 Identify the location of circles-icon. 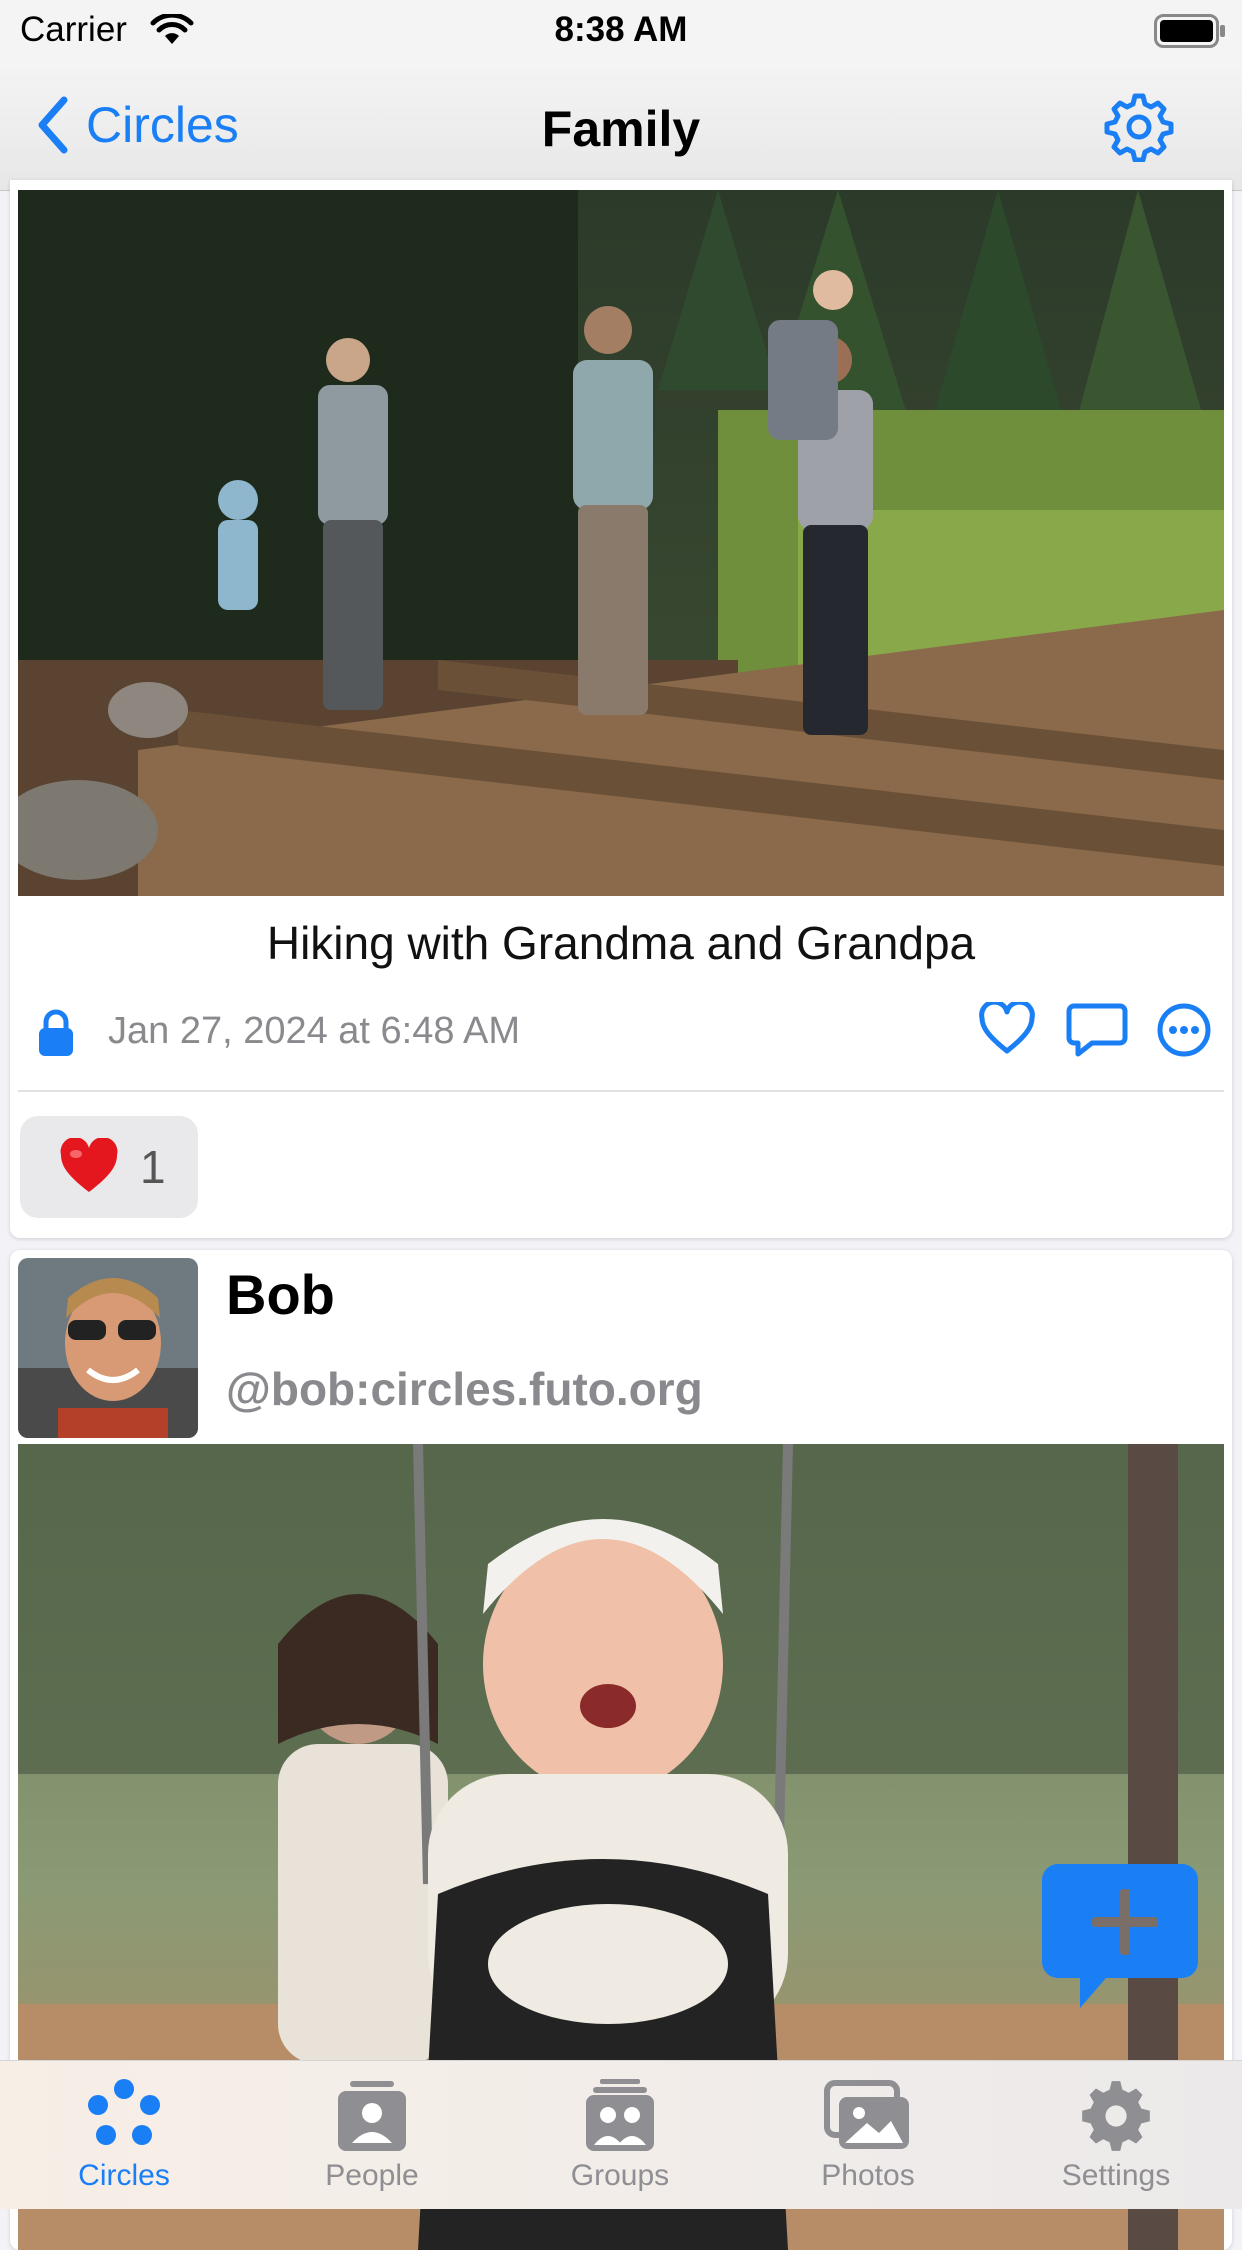
(124, 2112).